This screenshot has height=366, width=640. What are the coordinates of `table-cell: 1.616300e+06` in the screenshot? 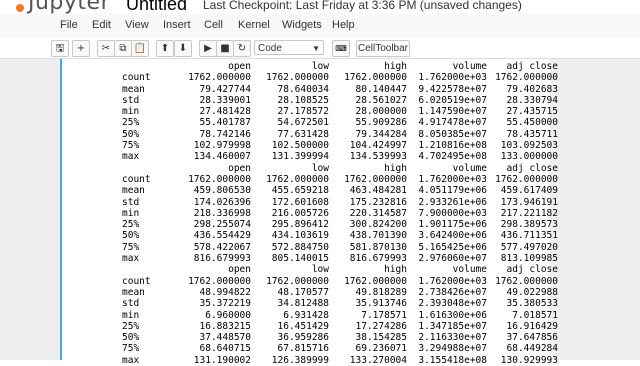 It's located at (452, 315).